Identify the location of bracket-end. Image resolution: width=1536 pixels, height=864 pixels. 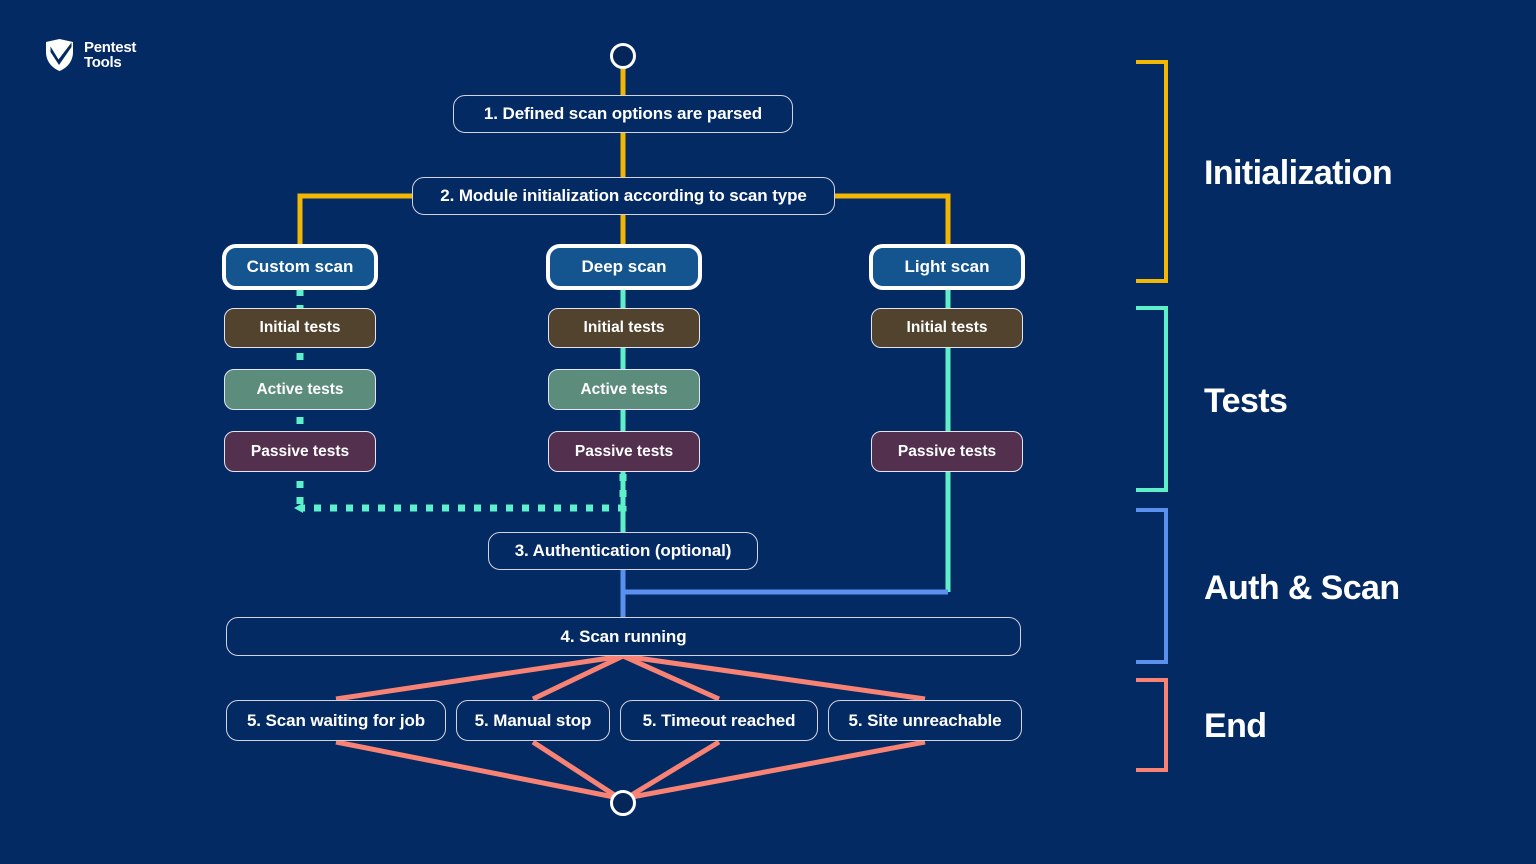
(1152, 725).